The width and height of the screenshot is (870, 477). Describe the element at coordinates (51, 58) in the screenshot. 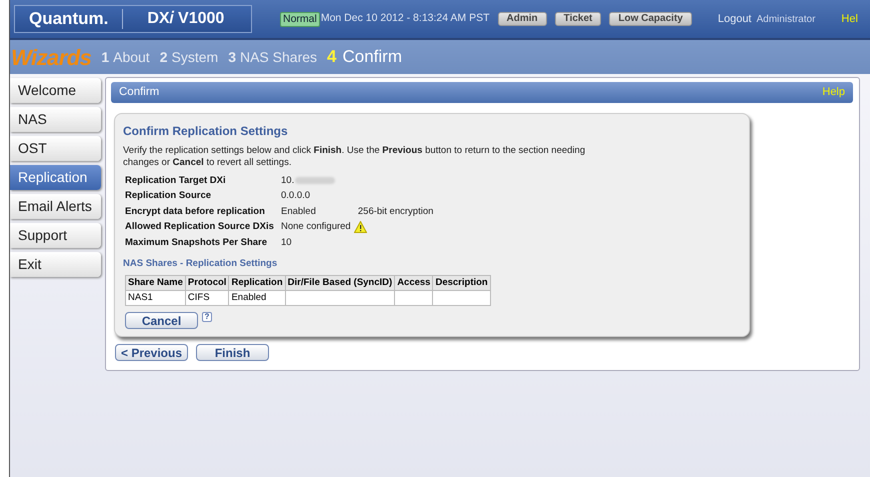

I see `wizards-title: Wizards` at that location.